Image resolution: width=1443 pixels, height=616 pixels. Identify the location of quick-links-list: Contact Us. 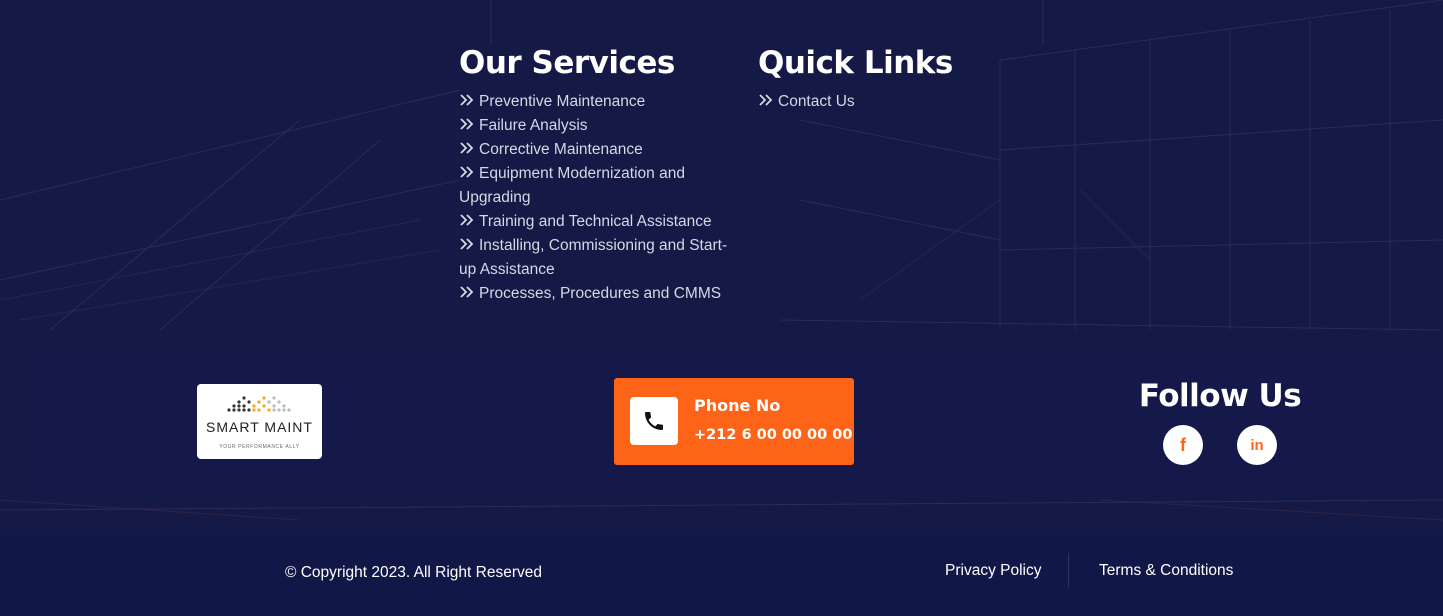
(878, 102).